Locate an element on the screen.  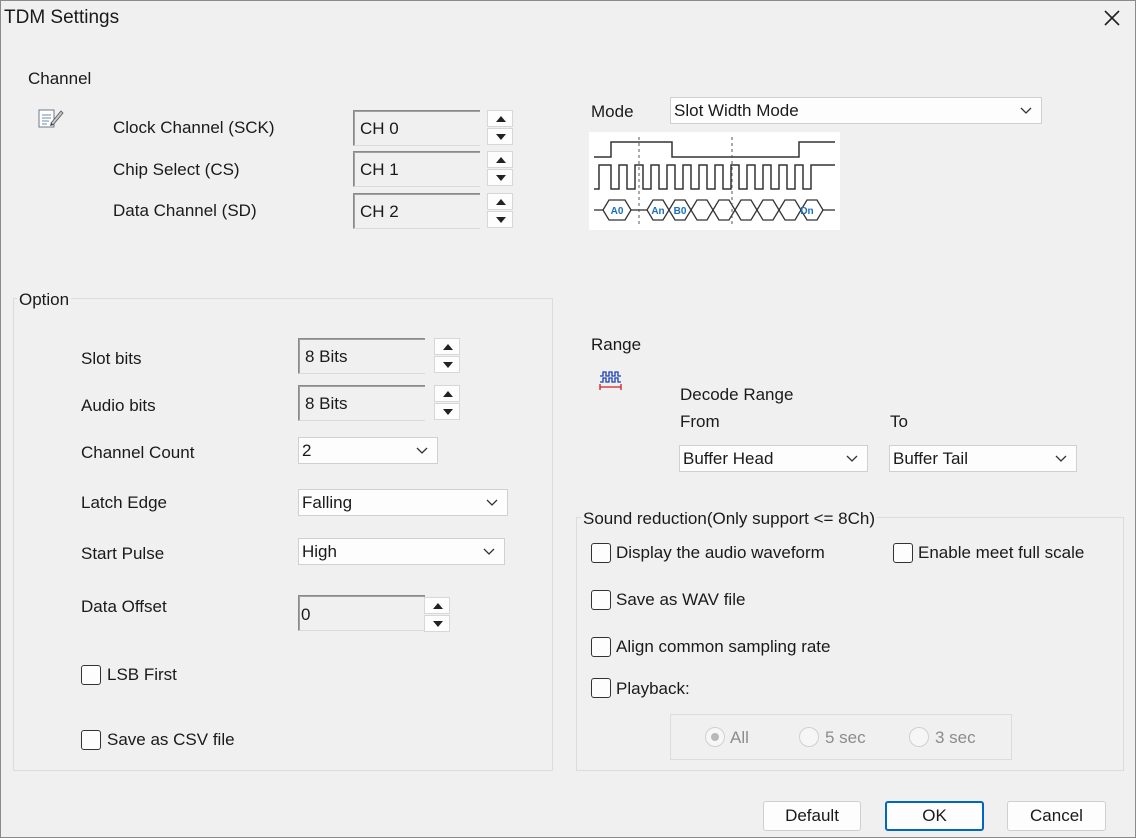
timing-diagram: A0 An B0 Dn is located at coordinates (714, 181).